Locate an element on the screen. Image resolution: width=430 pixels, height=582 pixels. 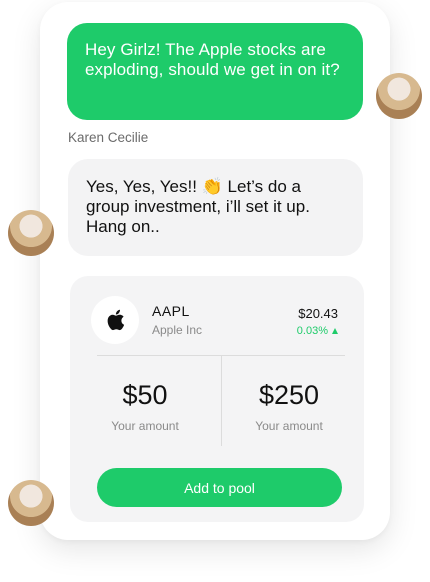
add-to-pool-button: Add to pool is located at coordinates (219, 487).